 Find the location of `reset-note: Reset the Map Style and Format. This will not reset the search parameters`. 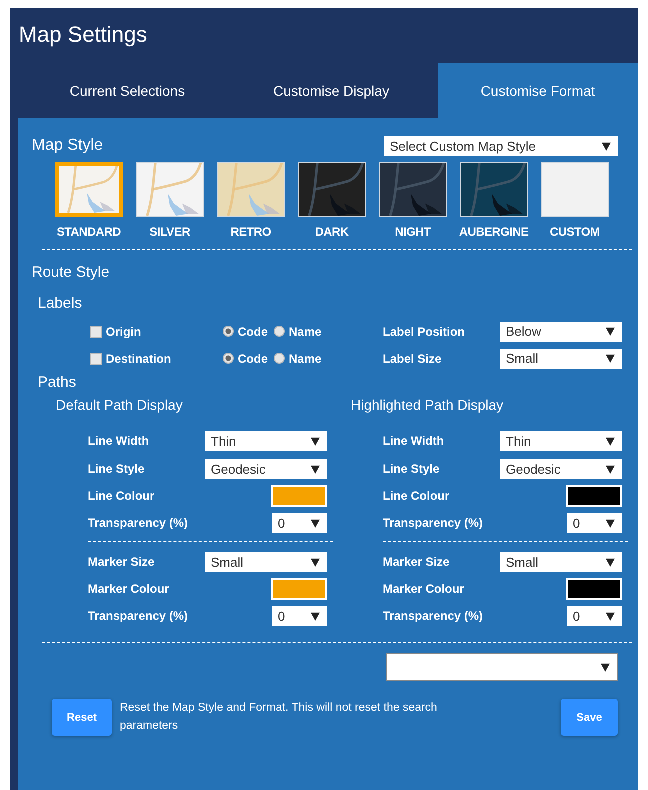

reset-note: Reset the Map Style and Format. This will not reset the search parameters is located at coordinates (279, 717).